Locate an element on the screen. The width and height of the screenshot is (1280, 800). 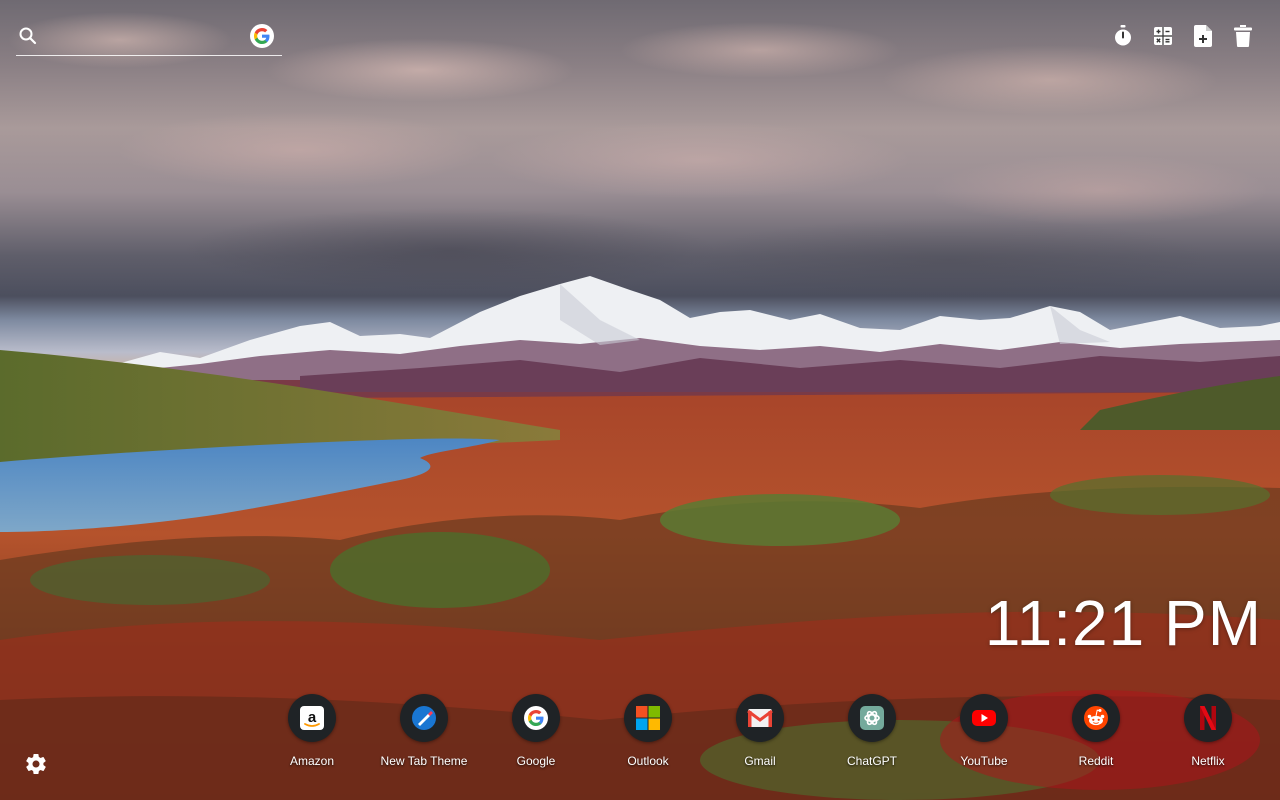
shortcut-amazon: a Amazon is located at coordinates (312, 734).